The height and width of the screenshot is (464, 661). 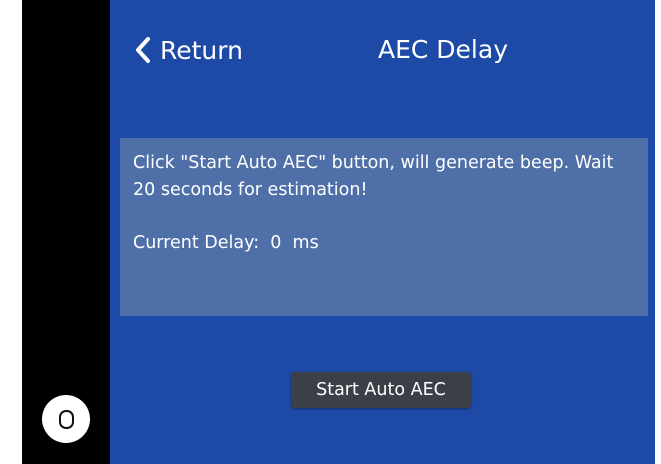 What do you see at coordinates (201, 50) in the screenshot?
I see `return-label: Return` at bounding box center [201, 50].